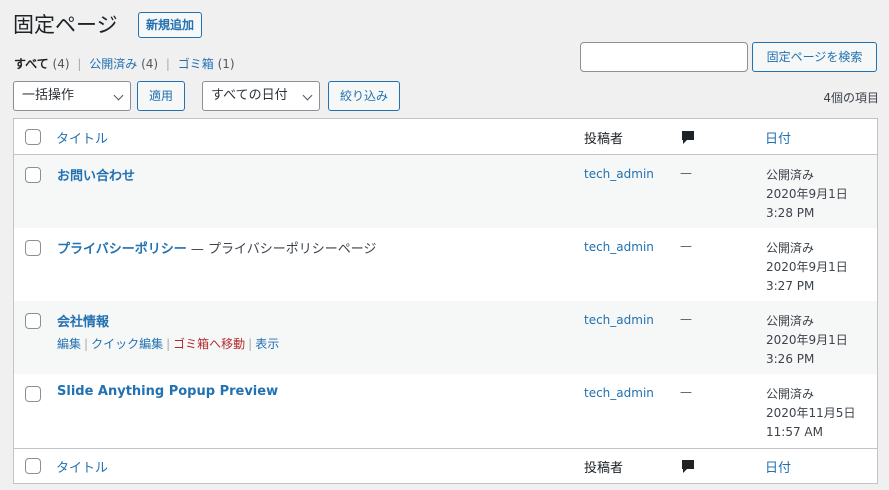 The height and width of the screenshot is (490, 889). What do you see at coordinates (790, 359) in the screenshot?
I see `post-time: 3:26 PM` at bounding box center [790, 359].